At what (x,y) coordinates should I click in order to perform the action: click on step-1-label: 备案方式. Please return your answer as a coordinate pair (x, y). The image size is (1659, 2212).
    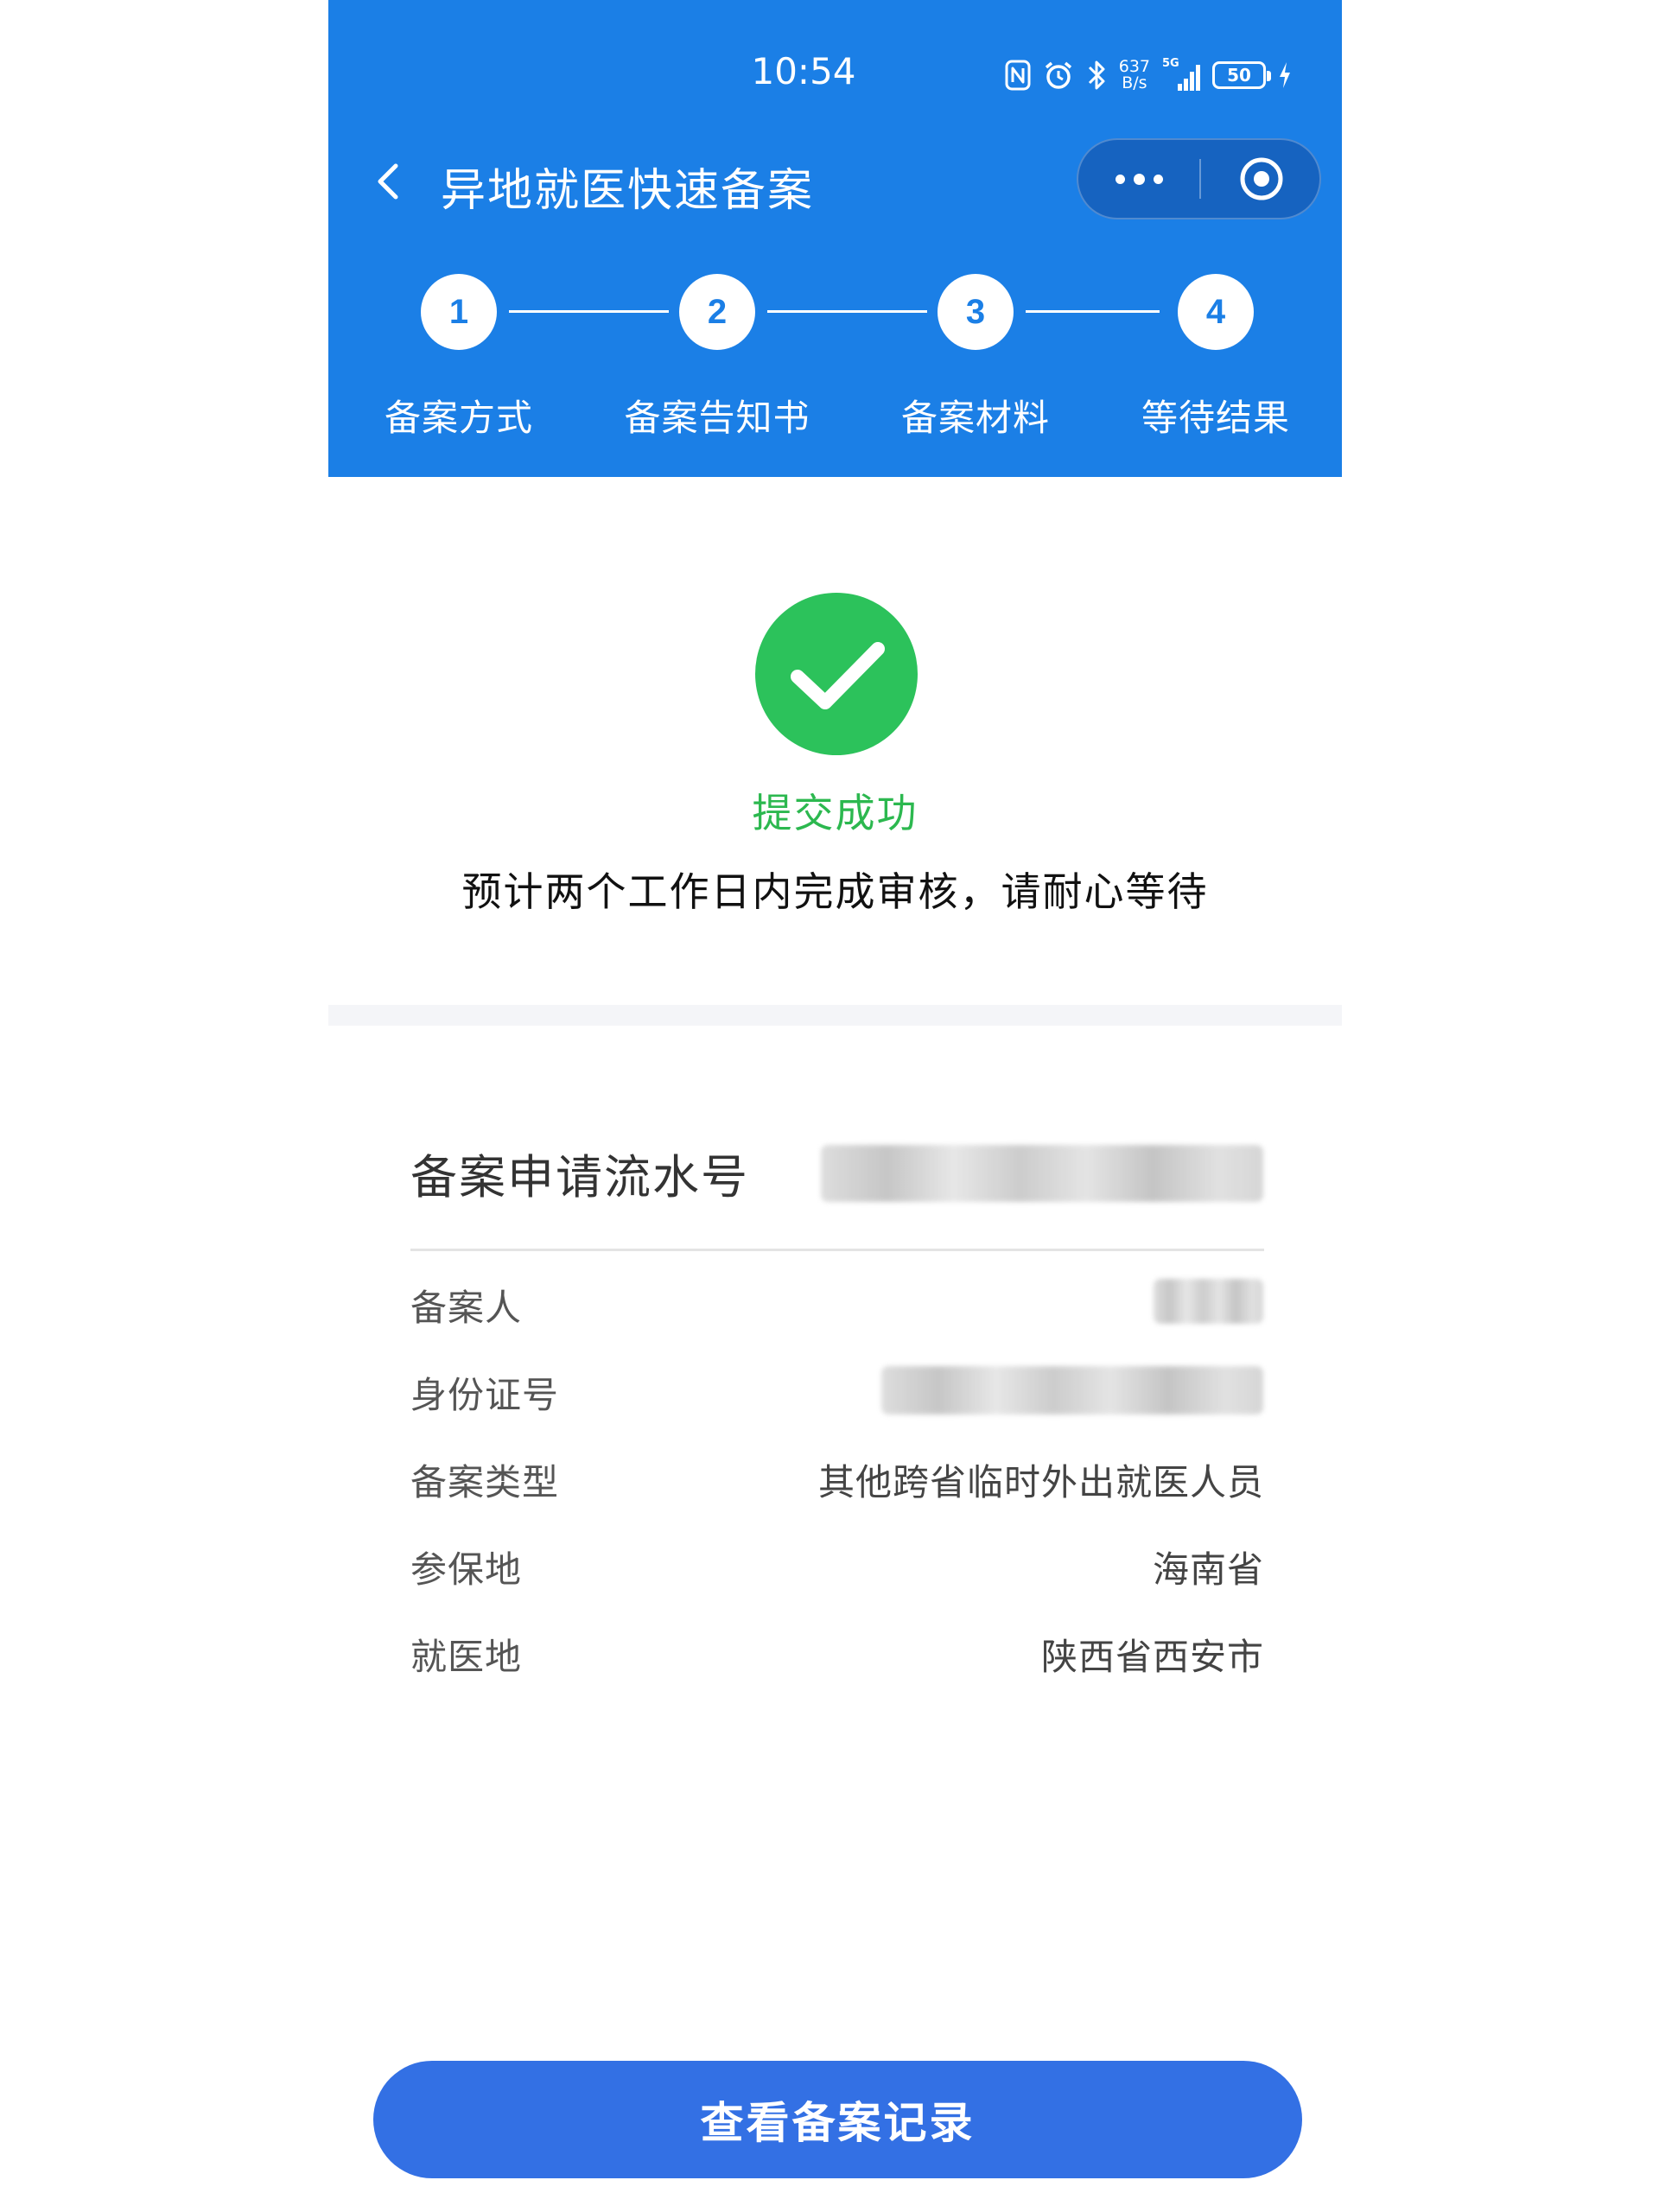
    Looking at the image, I should click on (458, 418).